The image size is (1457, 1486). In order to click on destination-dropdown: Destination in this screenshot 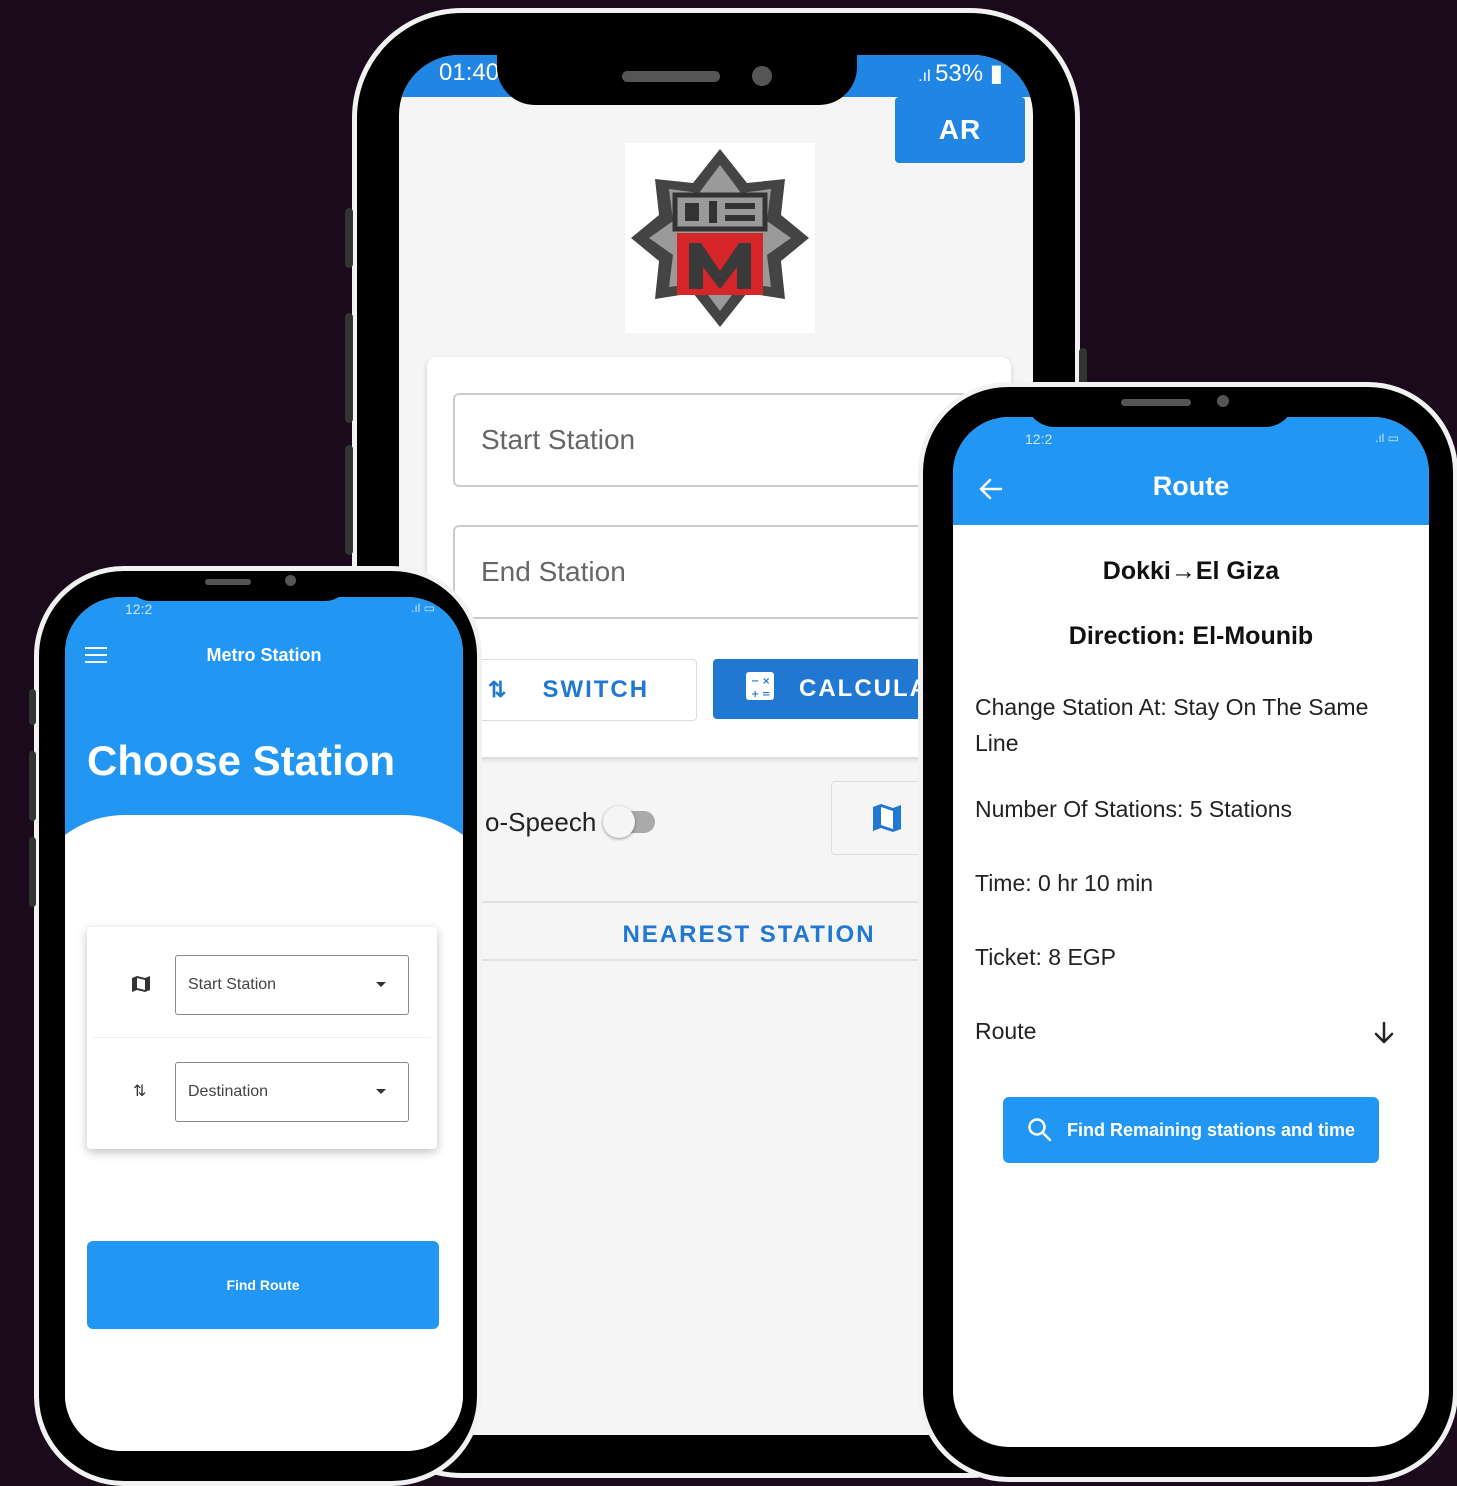, I will do `click(292, 1092)`.